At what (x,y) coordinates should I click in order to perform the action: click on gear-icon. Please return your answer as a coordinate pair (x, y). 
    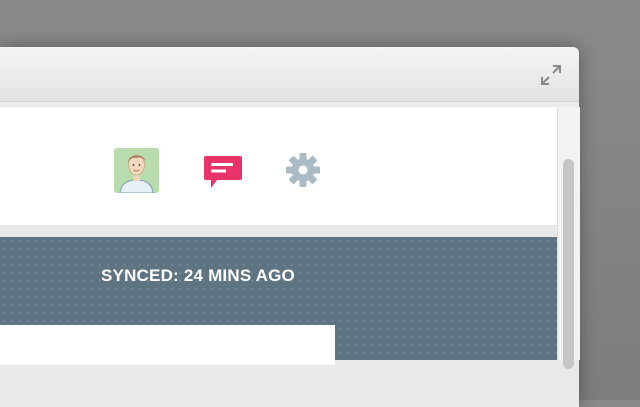
    Looking at the image, I should click on (303, 170).